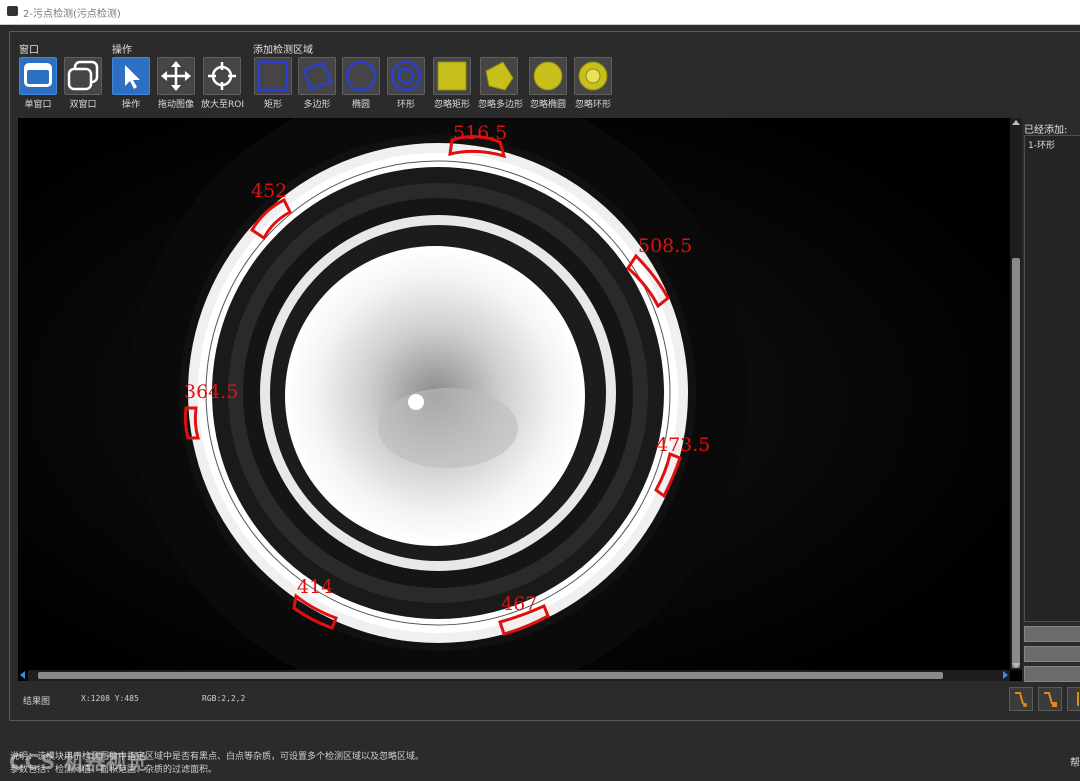  I want to click on list-item: 1-环形, so click(1052, 144).